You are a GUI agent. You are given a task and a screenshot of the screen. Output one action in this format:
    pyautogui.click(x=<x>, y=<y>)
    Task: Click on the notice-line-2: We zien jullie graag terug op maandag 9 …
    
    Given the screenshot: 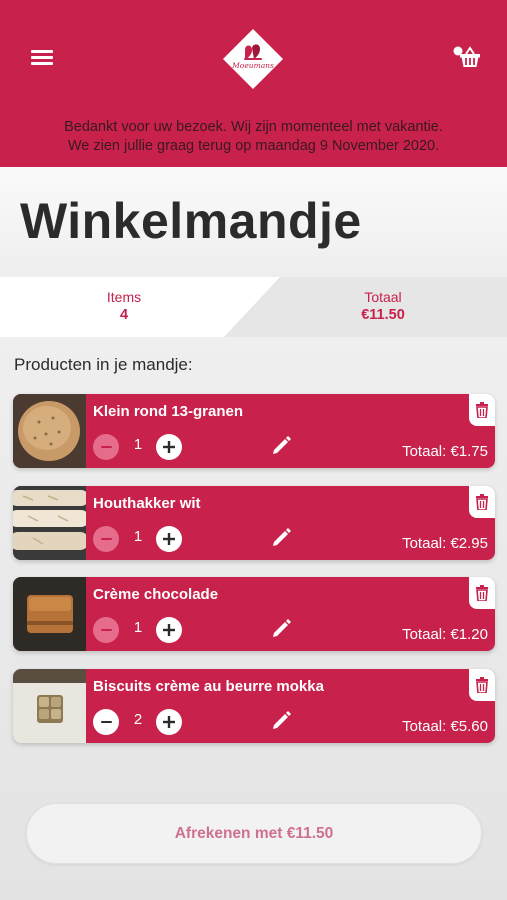 What is the action you would take?
    pyautogui.click(x=253, y=146)
    